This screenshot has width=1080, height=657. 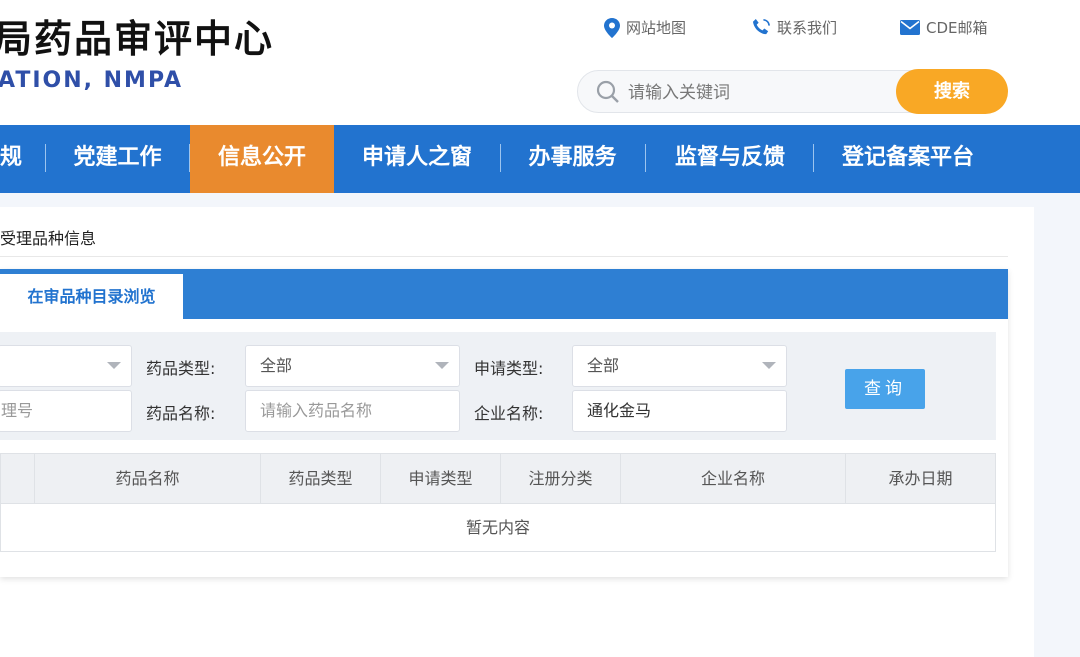 What do you see at coordinates (92, 80) in the screenshot?
I see `site-subtitle: ATION, NMPA` at bounding box center [92, 80].